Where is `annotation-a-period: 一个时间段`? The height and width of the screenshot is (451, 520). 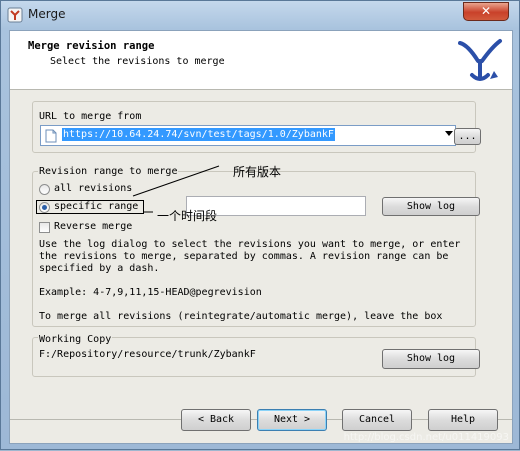
annotation-a-period: 一个时间段 is located at coordinates (187, 216).